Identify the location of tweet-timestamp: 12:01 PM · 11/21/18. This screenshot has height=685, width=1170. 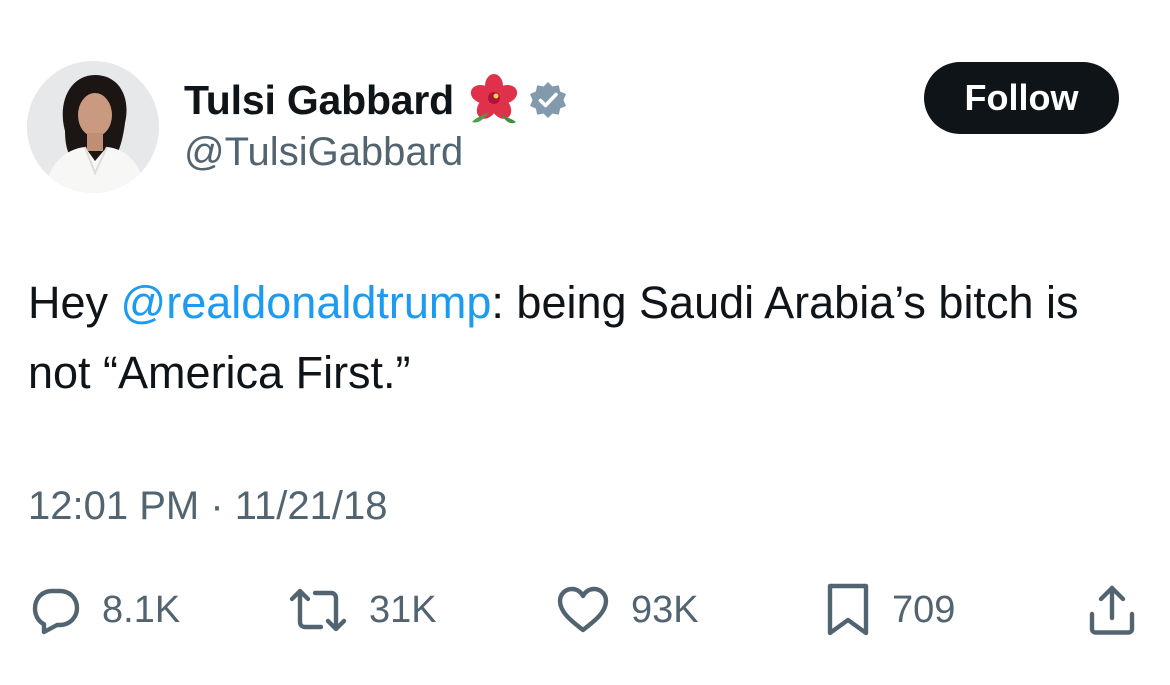
(208, 506).